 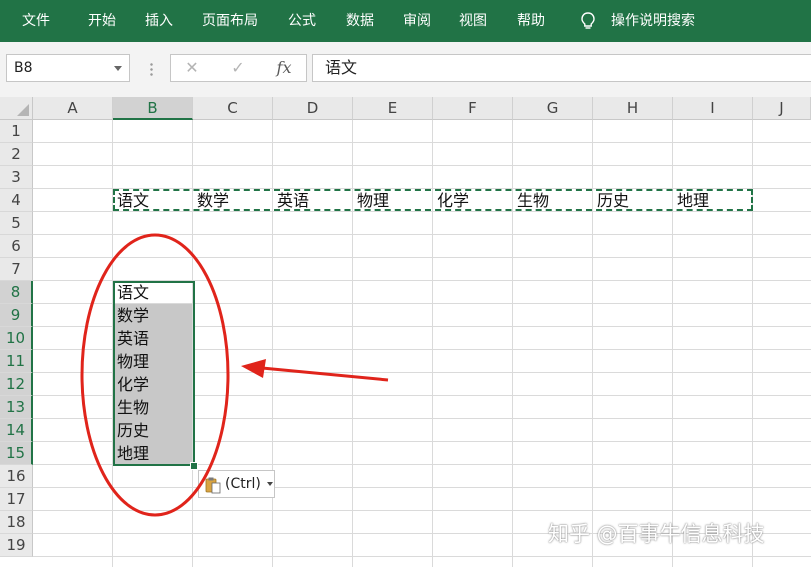 What do you see at coordinates (341, 67) in the screenshot?
I see `formula-input-value: 语文` at bounding box center [341, 67].